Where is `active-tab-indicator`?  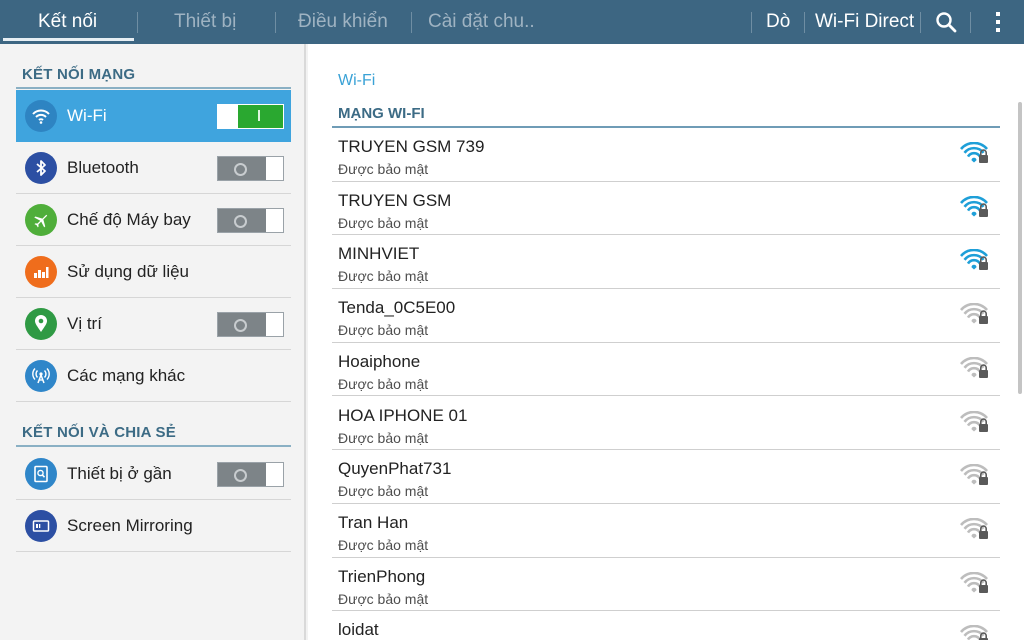 active-tab-indicator is located at coordinates (68, 39).